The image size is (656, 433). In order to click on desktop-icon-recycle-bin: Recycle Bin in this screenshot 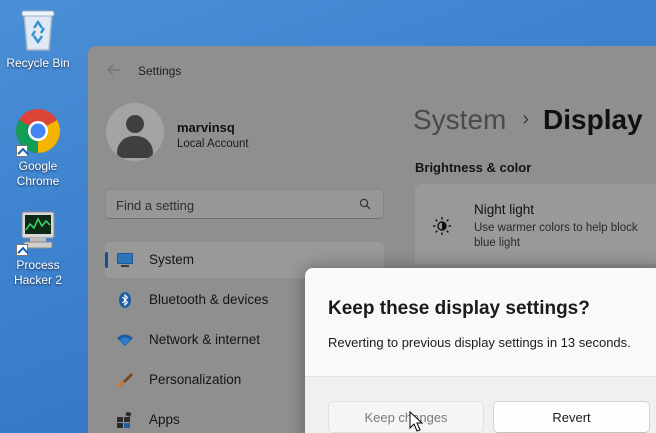, I will do `click(38, 39)`.